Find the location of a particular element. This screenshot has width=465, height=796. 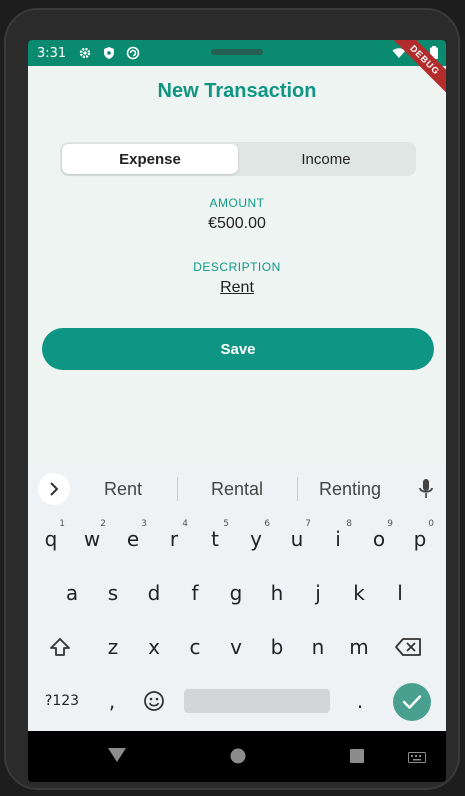

suggestion-strip: Rent Rental Renting is located at coordinates (237, 486).